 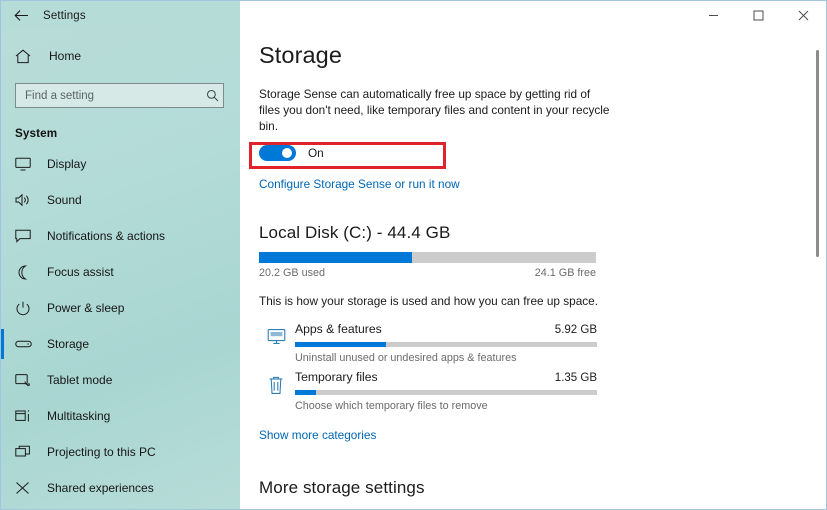 I want to click on toggle-knob, so click(x=287, y=153).